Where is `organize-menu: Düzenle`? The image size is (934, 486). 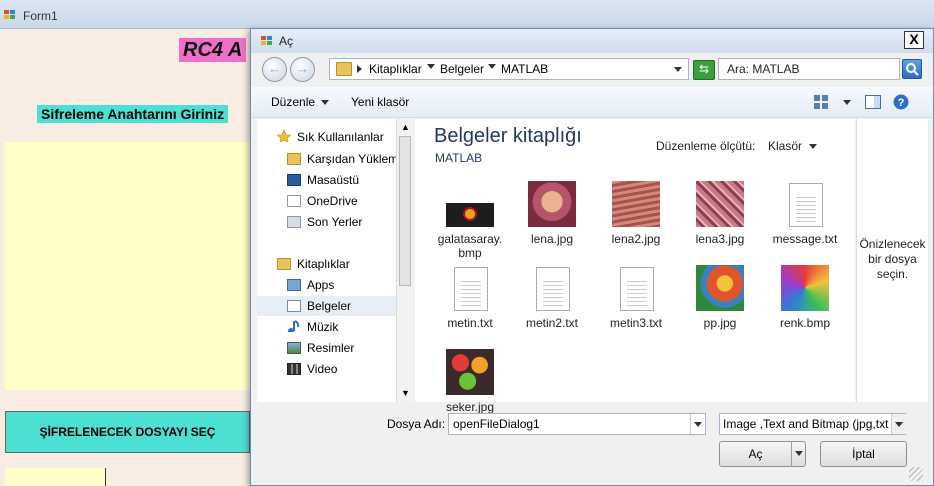
organize-menu: Düzenle is located at coordinates (293, 102).